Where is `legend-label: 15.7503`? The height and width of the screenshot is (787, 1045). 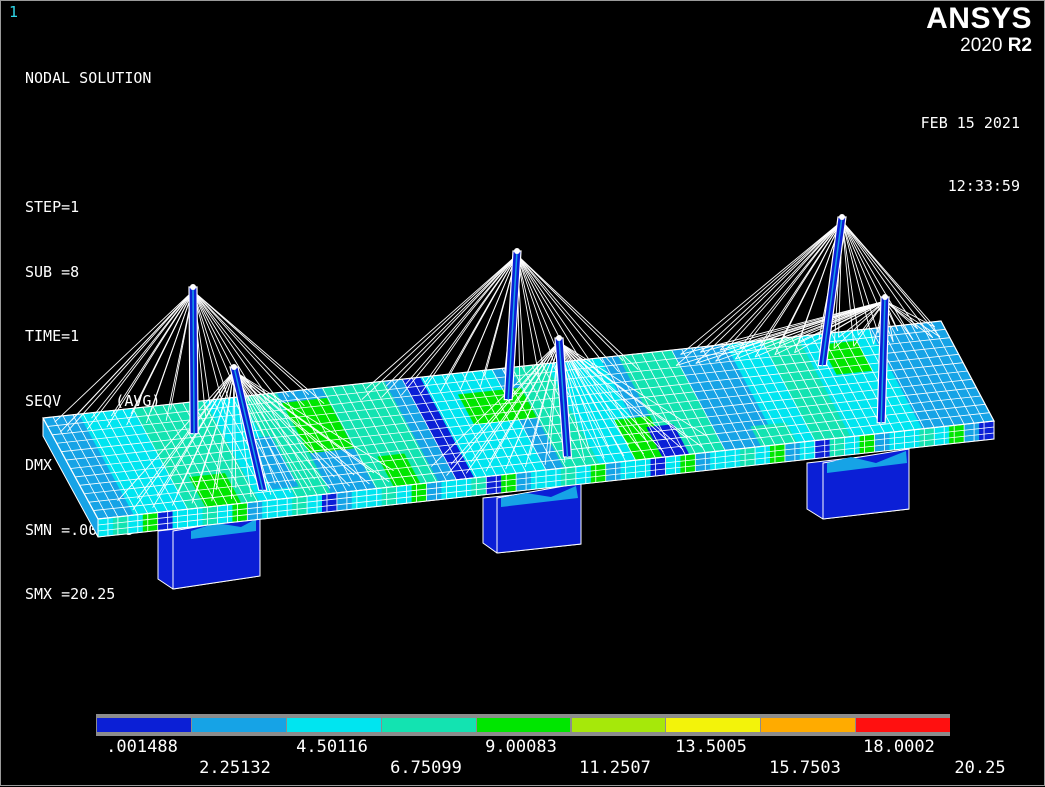
legend-label: 15.7503 is located at coordinates (805, 768).